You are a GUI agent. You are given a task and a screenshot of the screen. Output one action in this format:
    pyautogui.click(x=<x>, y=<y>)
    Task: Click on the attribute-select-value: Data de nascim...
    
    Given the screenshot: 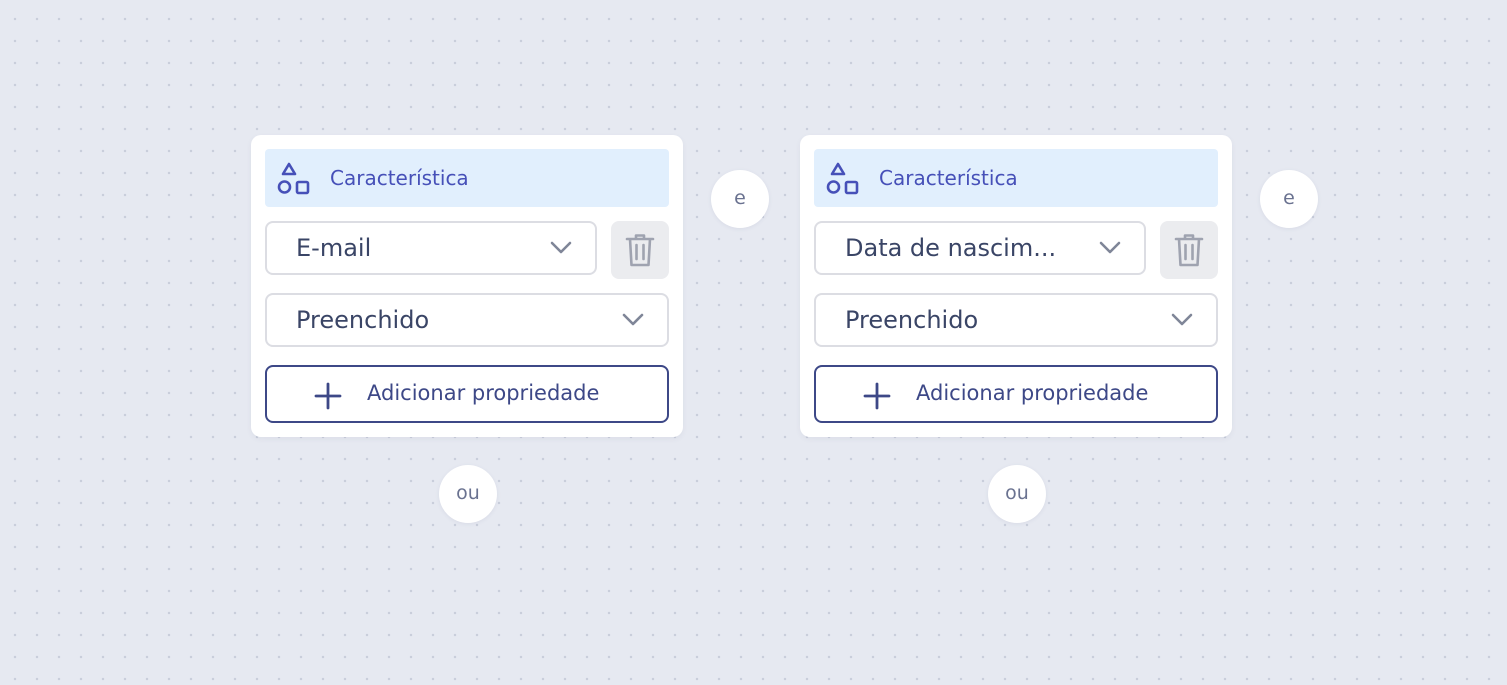 What is the action you would take?
    pyautogui.click(x=951, y=248)
    